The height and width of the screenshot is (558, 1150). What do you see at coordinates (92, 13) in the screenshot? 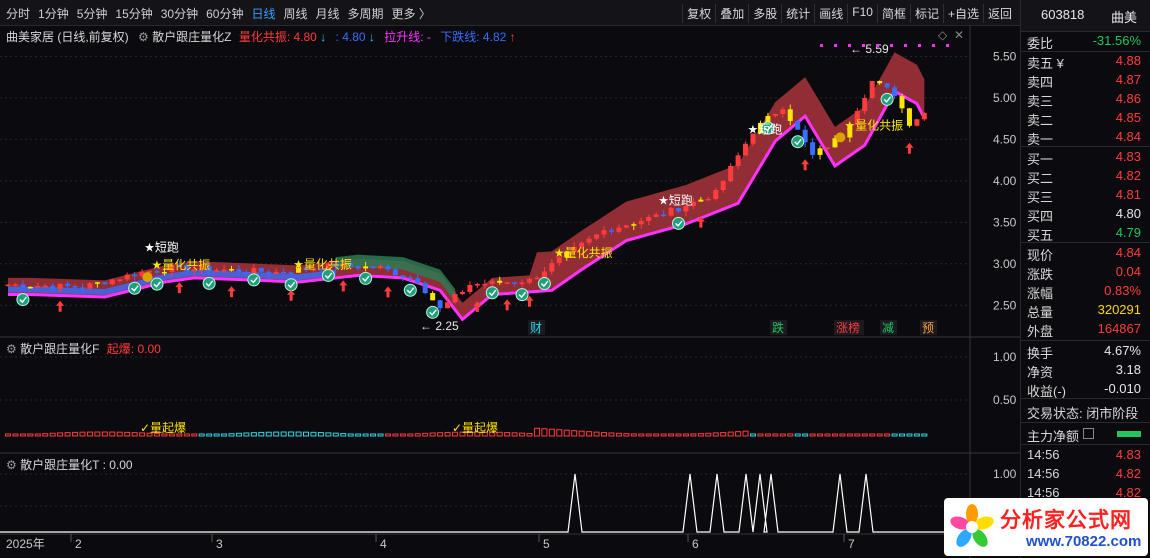
I see `tab-period-5min: 5分钟` at bounding box center [92, 13].